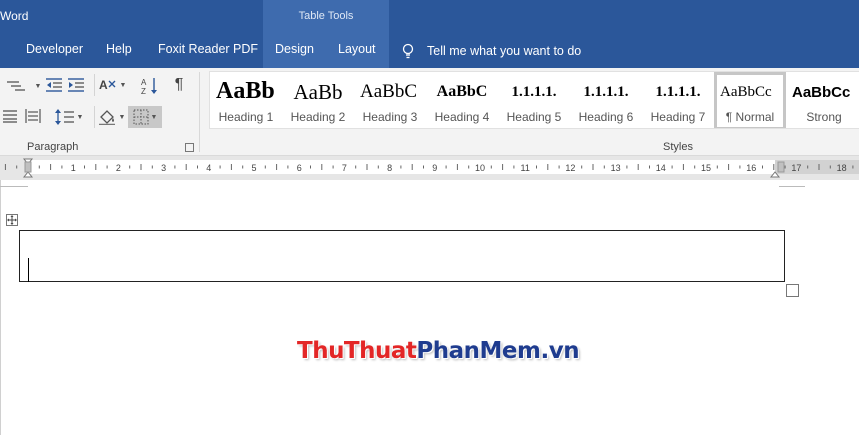 Image resolution: width=859 pixels, height=435 pixels. I want to click on style-strong: AaBbCc Strong, so click(823, 100).